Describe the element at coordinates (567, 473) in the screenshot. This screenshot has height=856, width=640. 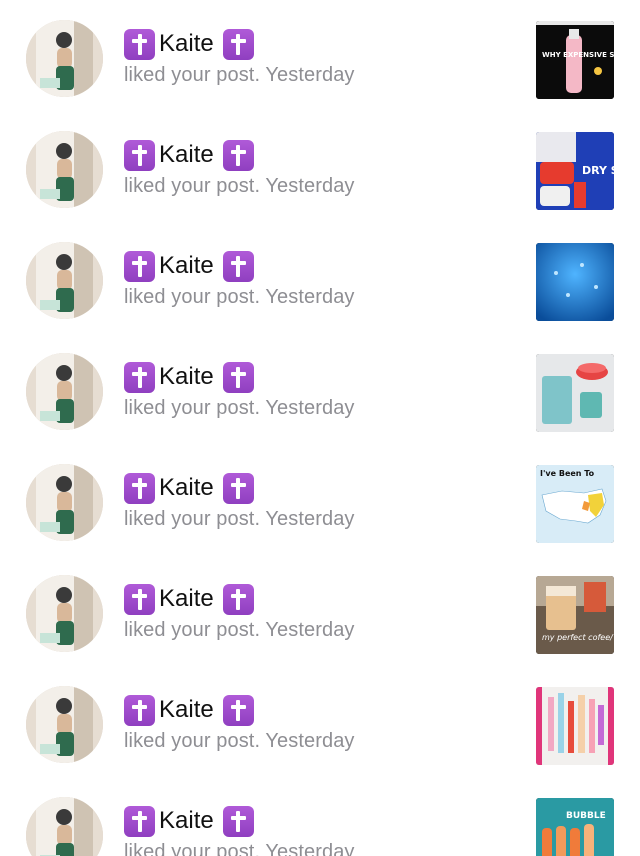
I see `thumbnail-caption: I've Been To` at that location.